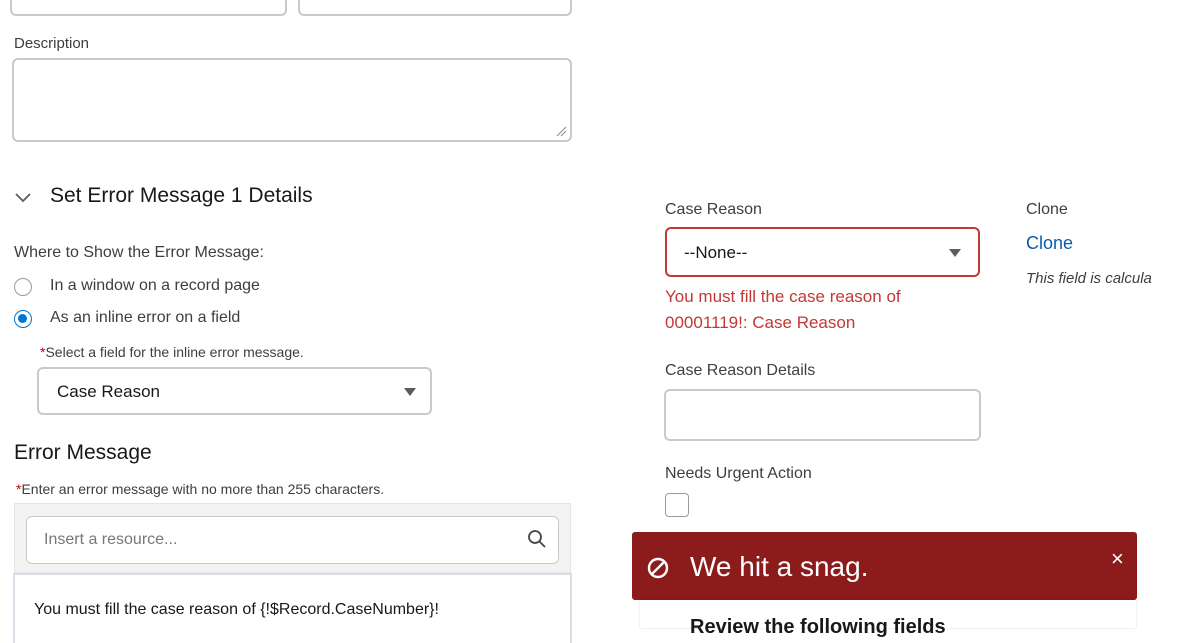  I want to click on needs-urgent-label: Needs Urgent Action, so click(738, 473).